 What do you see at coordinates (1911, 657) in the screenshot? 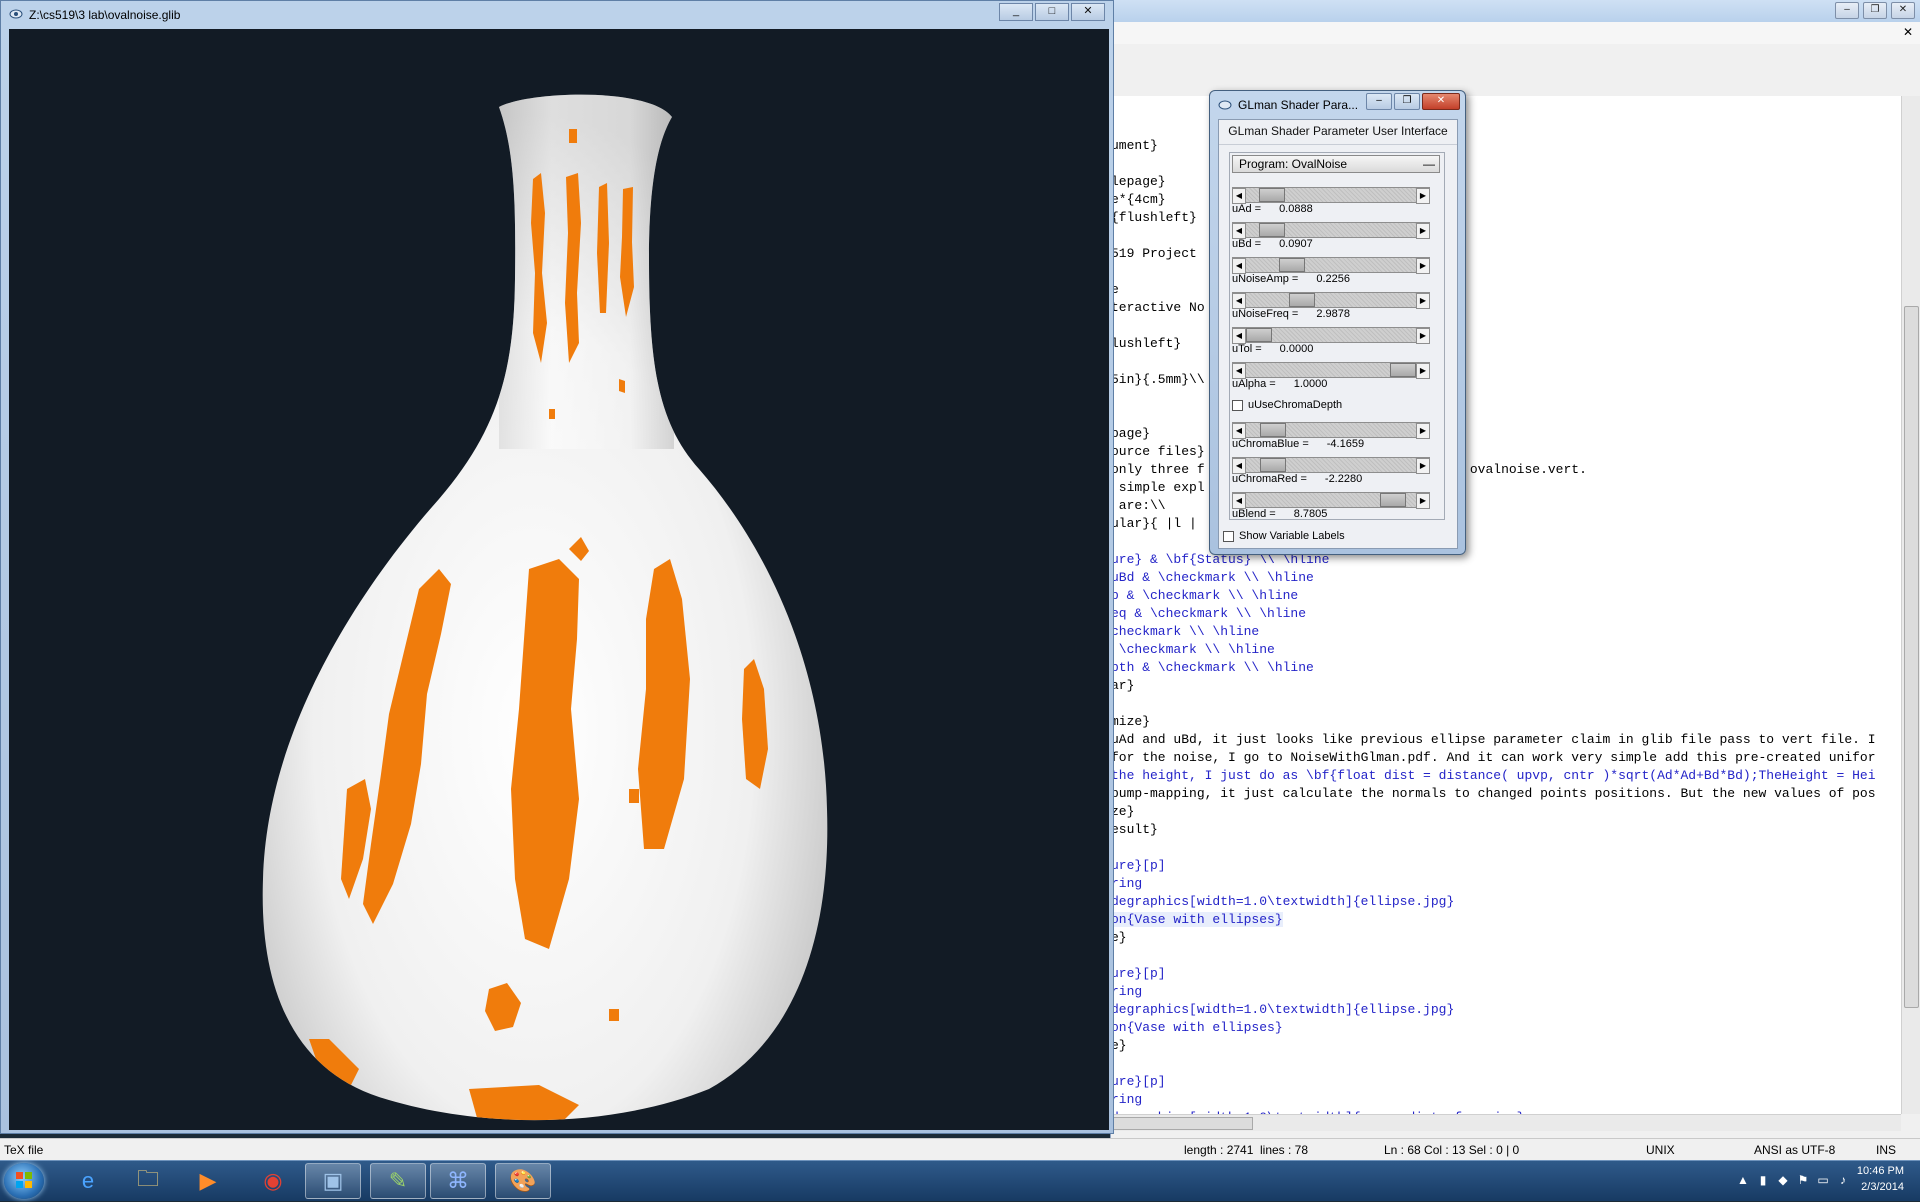
I see `editor-vertical-scroll-thumb` at bounding box center [1911, 657].